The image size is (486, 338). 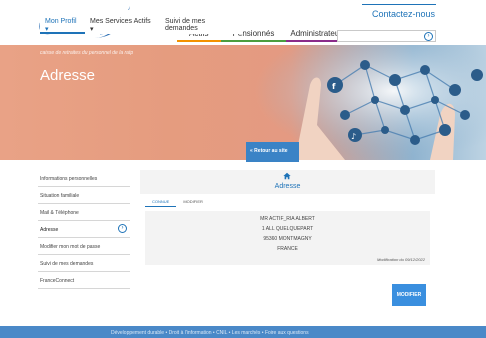 What do you see at coordinates (57, 281) in the screenshot?
I see `sidebar-item-label: FranceConnect` at bounding box center [57, 281].